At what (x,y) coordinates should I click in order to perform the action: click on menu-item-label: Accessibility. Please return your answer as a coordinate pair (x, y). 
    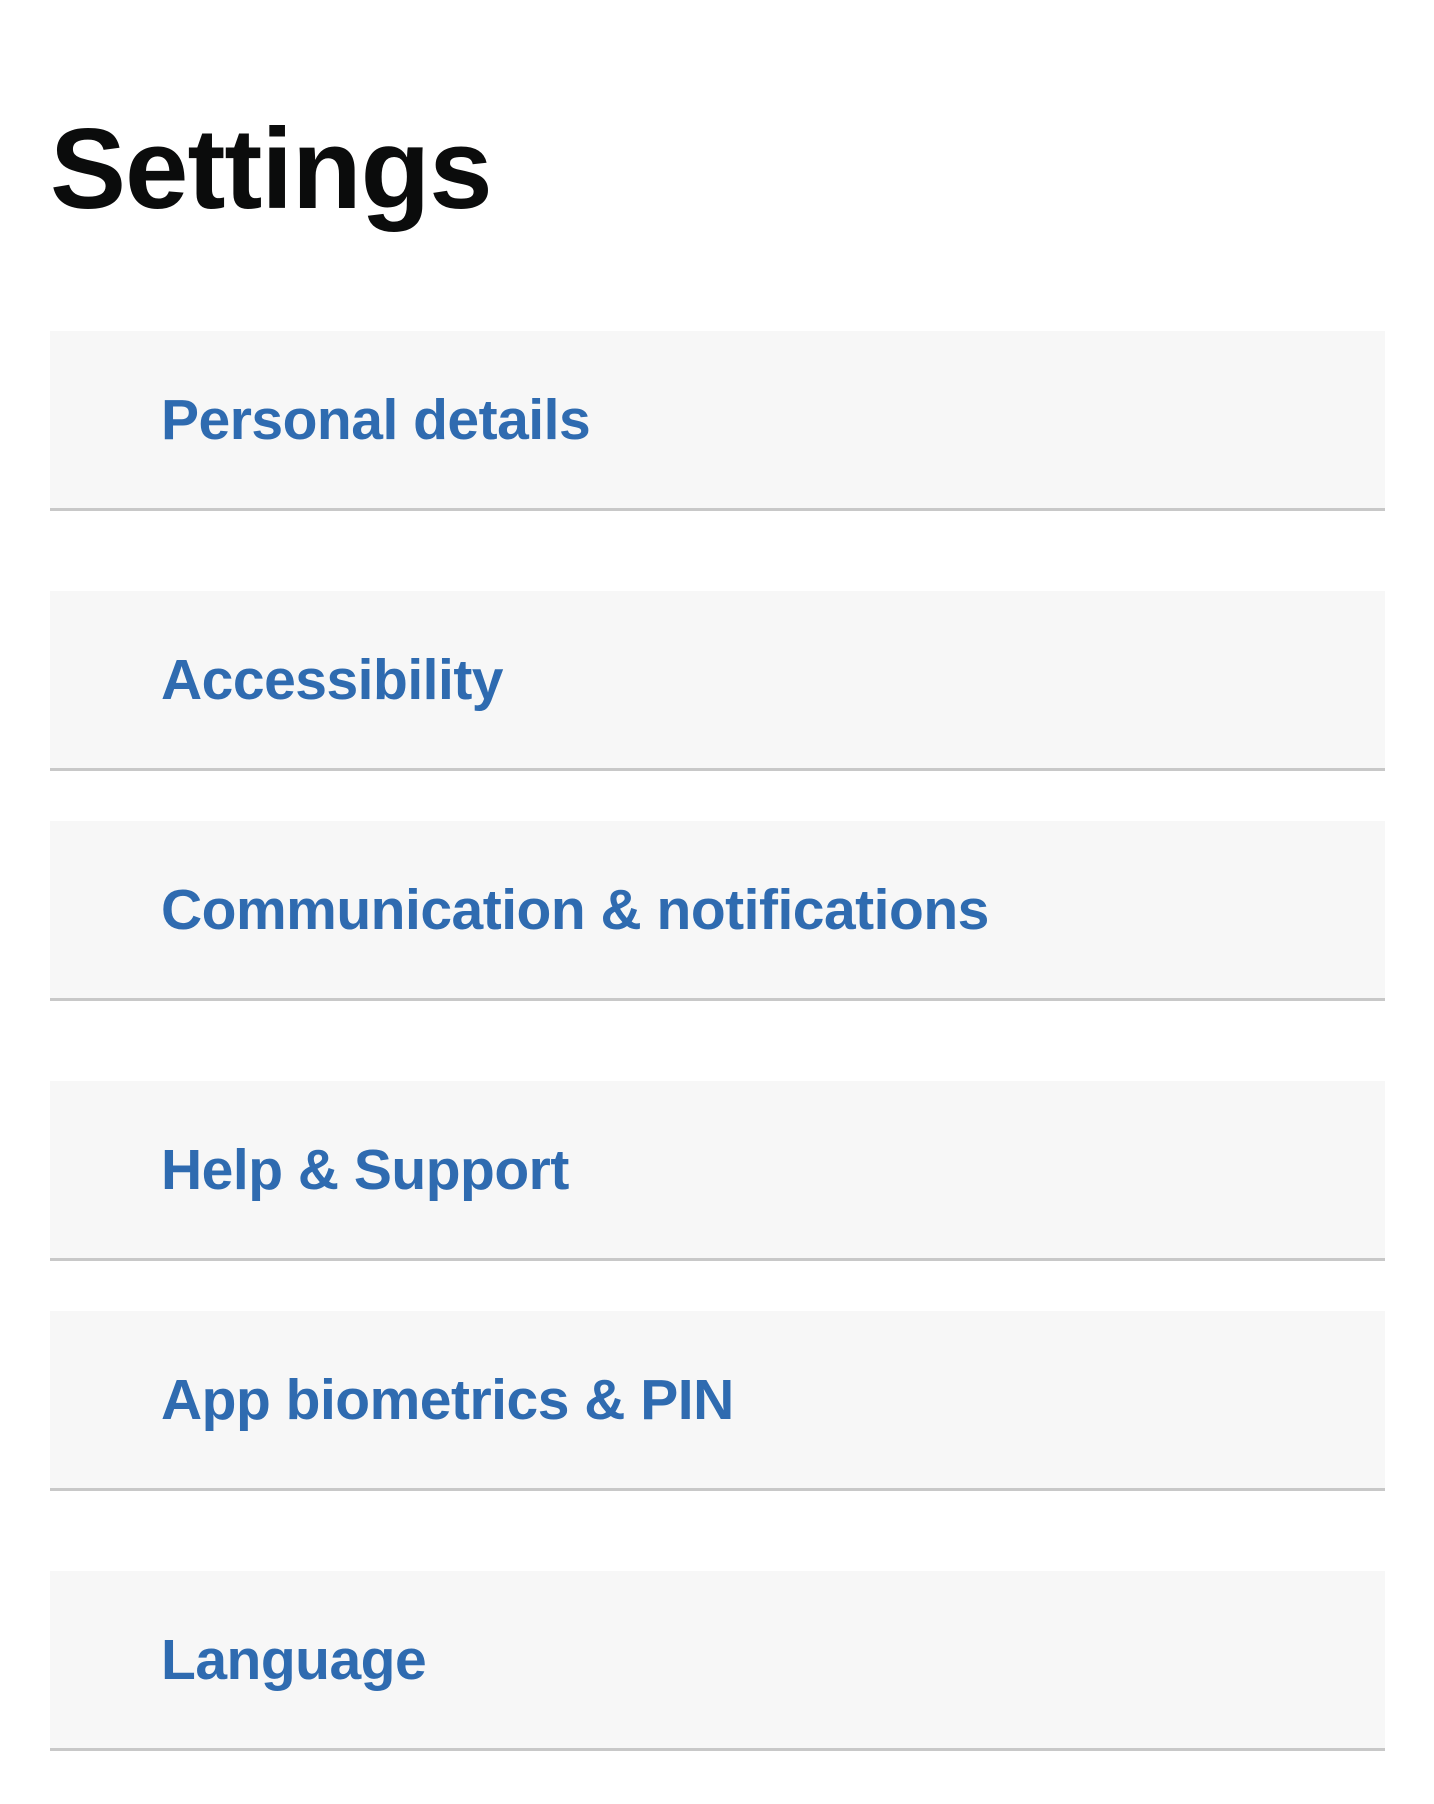
    Looking at the image, I should click on (332, 679).